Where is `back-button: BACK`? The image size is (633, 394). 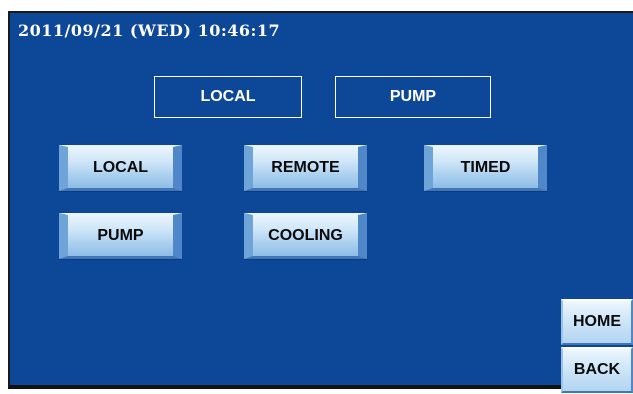
back-button: BACK is located at coordinates (597, 370).